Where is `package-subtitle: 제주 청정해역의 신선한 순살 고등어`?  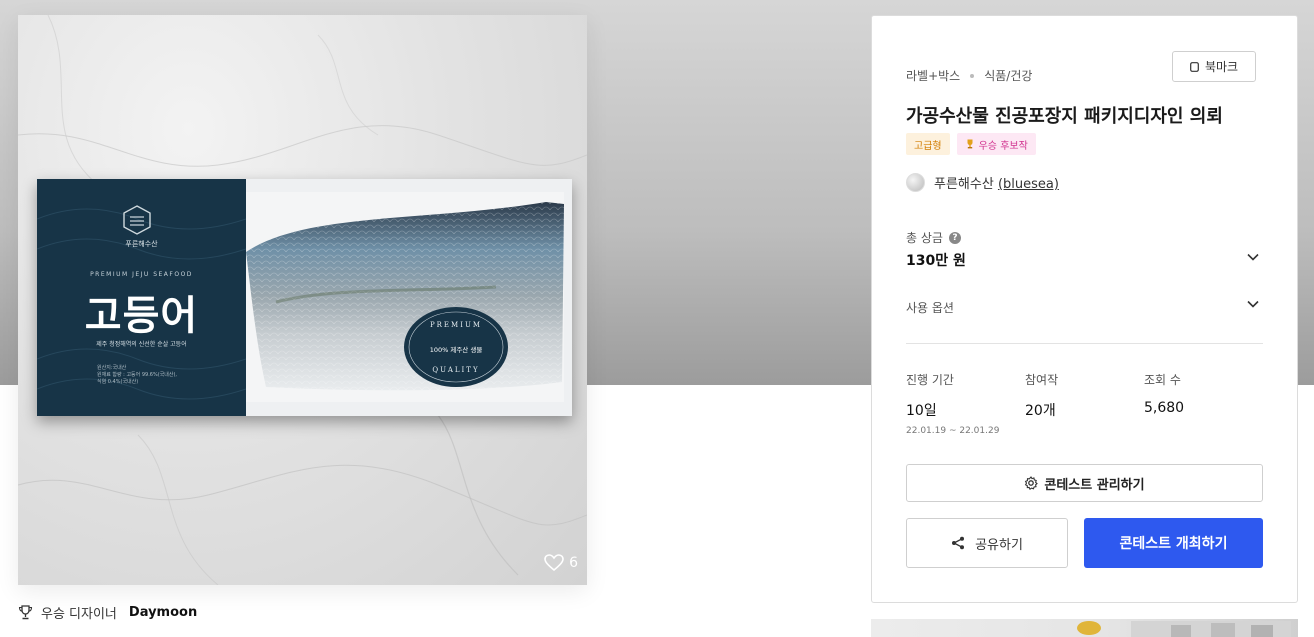 package-subtitle: 제주 청정해역의 신선한 순살 고등어 is located at coordinates (141, 344).